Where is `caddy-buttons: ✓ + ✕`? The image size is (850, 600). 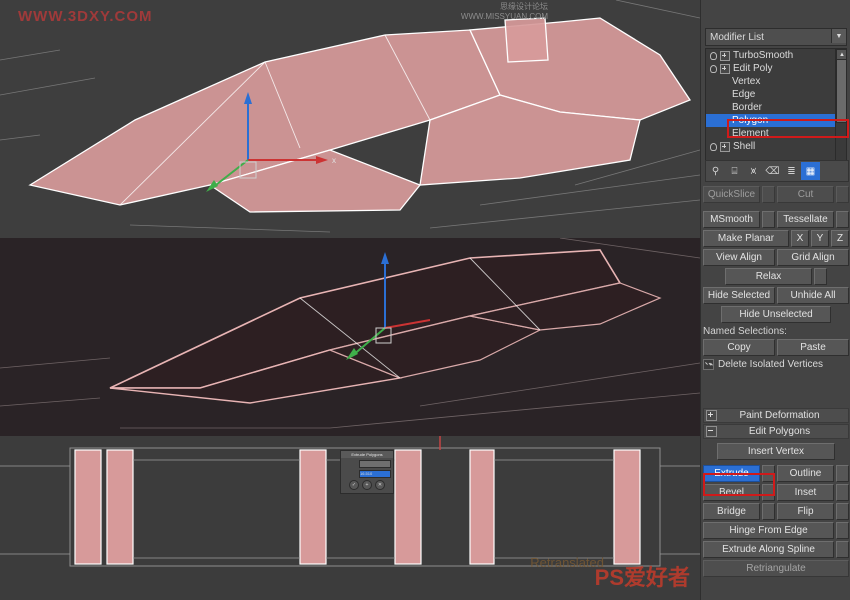 caddy-buttons: ✓ + ✕ is located at coordinates (367, 485).